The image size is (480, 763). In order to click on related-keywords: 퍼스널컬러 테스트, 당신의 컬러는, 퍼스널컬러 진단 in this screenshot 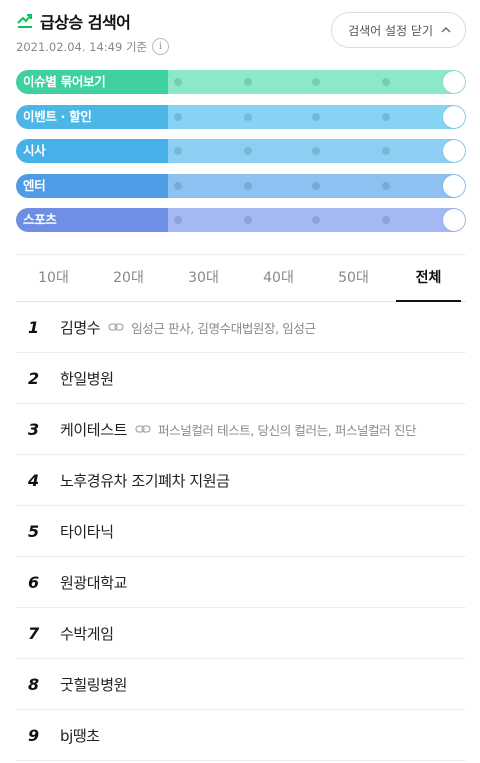, I will do `click(312, 429)`.